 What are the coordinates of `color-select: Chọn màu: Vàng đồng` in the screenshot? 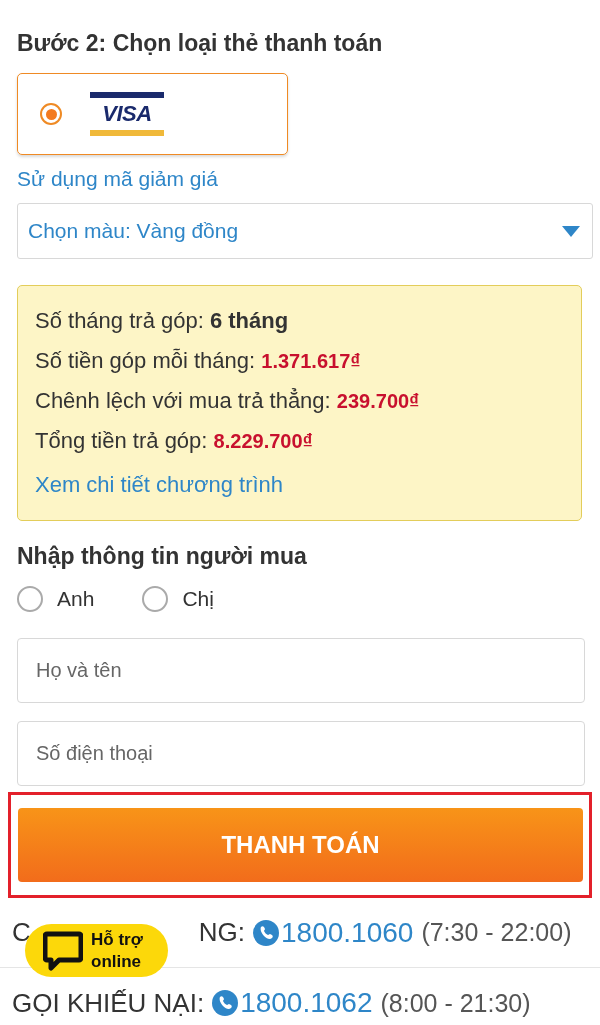 It's located at (305, 231).